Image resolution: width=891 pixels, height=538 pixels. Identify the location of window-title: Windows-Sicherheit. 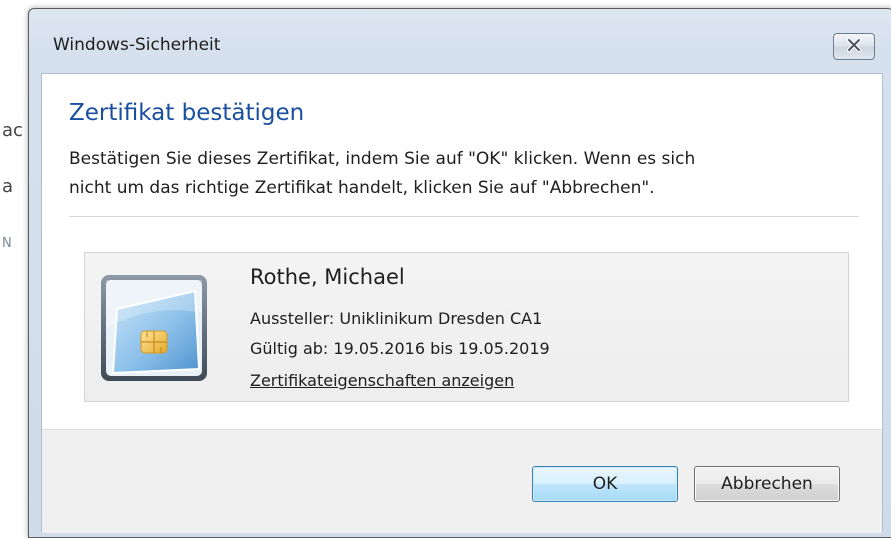
(137, 45).